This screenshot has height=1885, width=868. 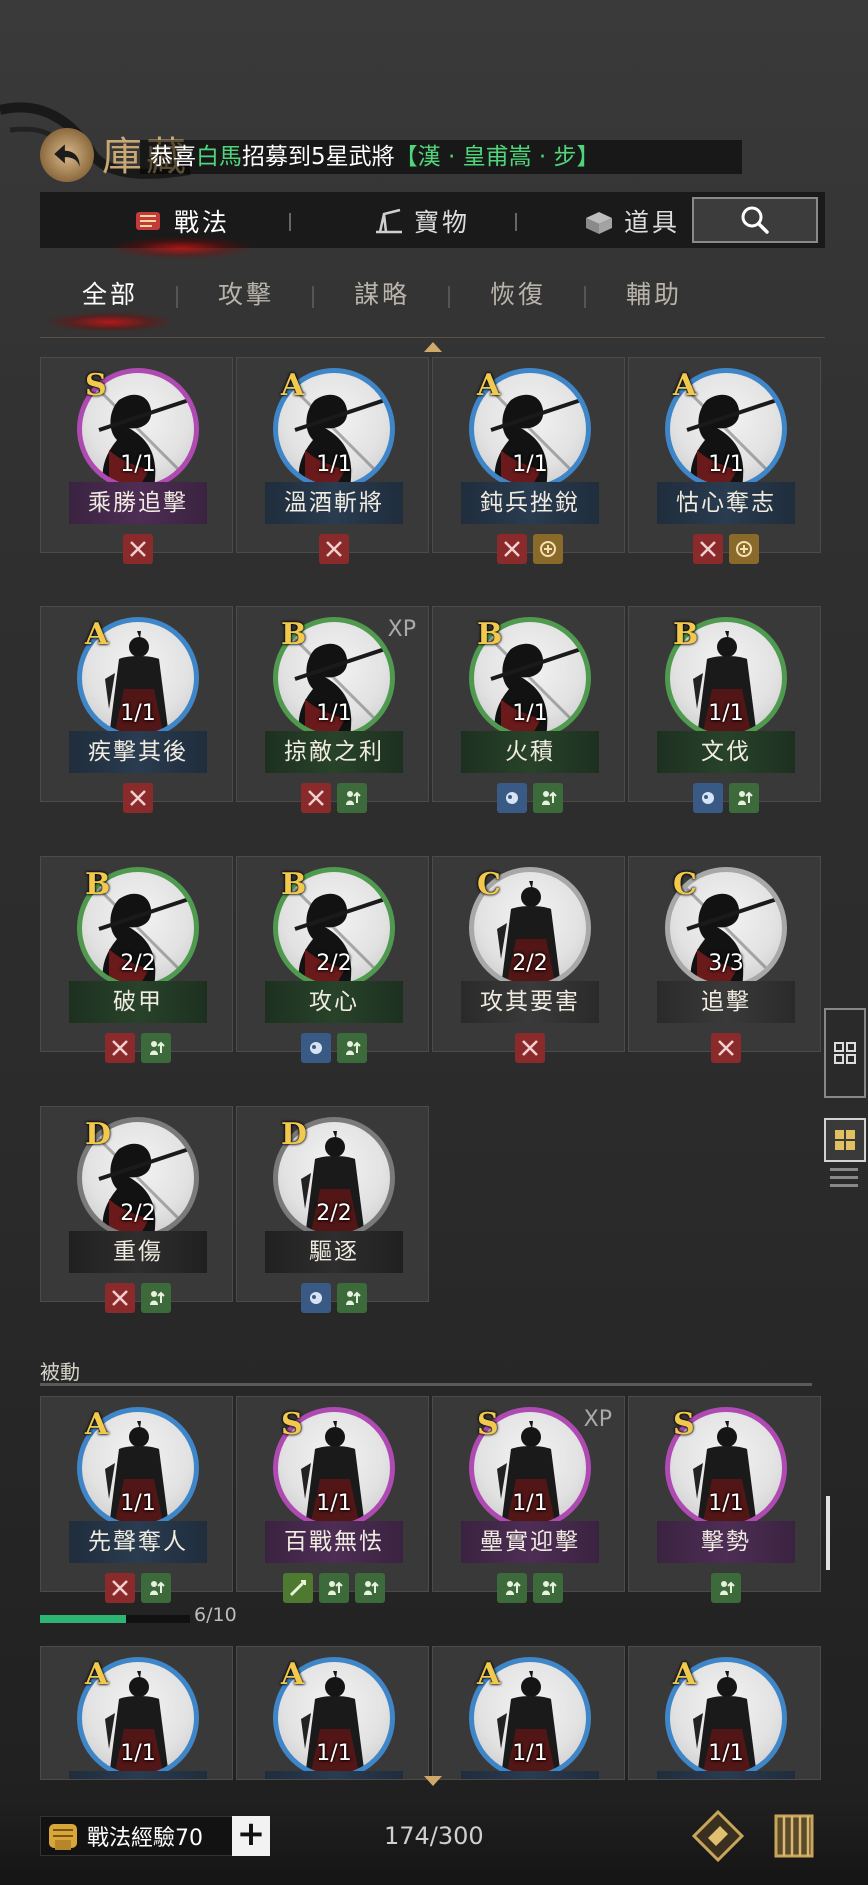 I want to click on tactic-name: 火積, so click(x=530, y=752).